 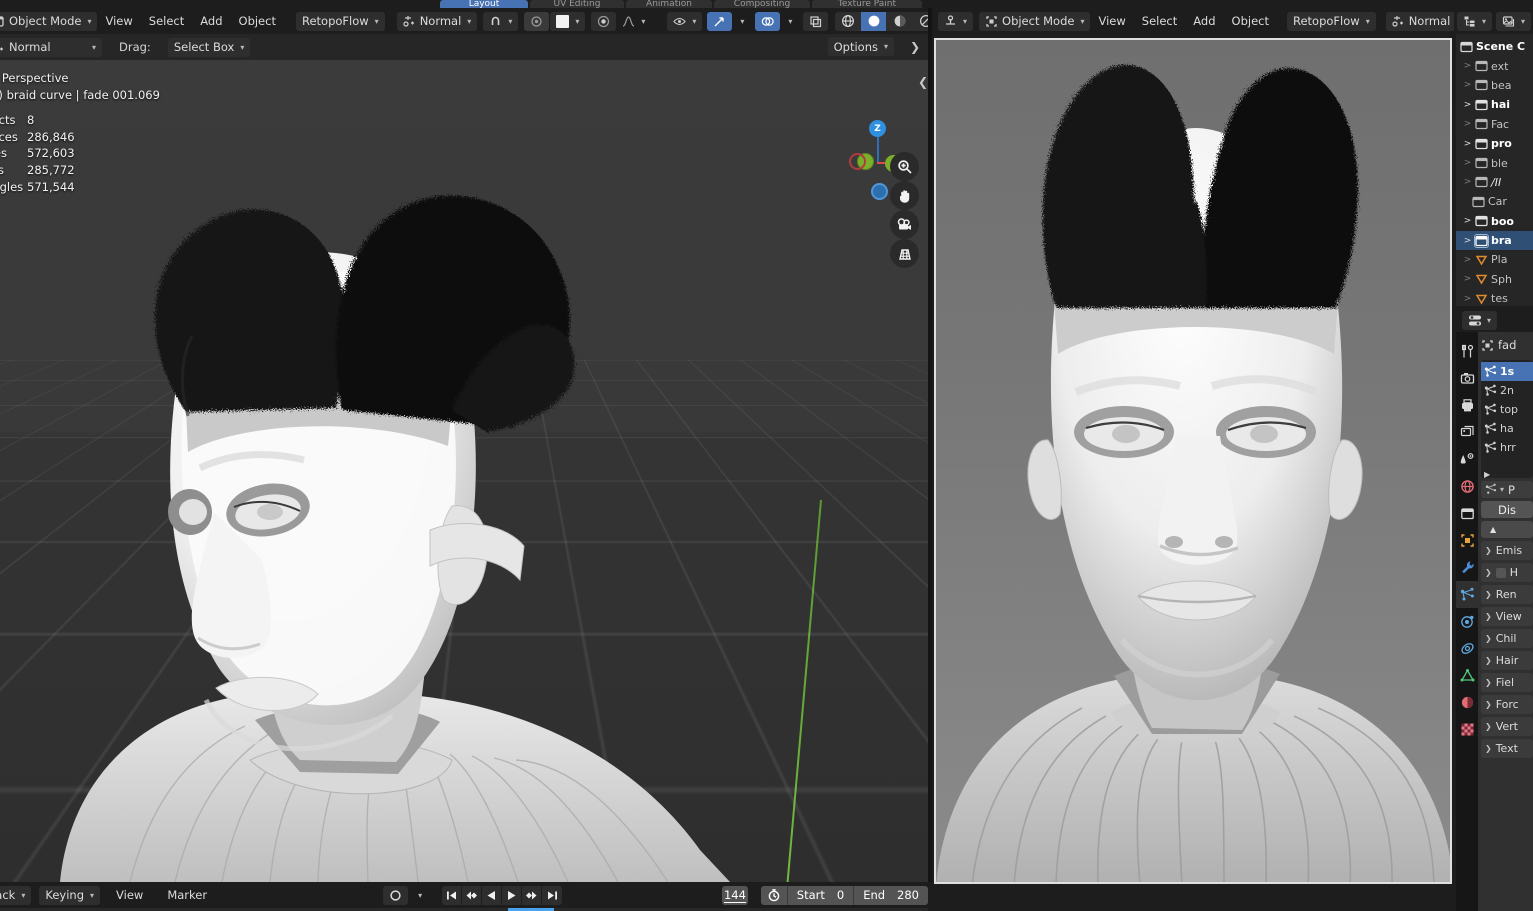 I want to click on editor-type-selector: ▾, so click(x=956, y=21).